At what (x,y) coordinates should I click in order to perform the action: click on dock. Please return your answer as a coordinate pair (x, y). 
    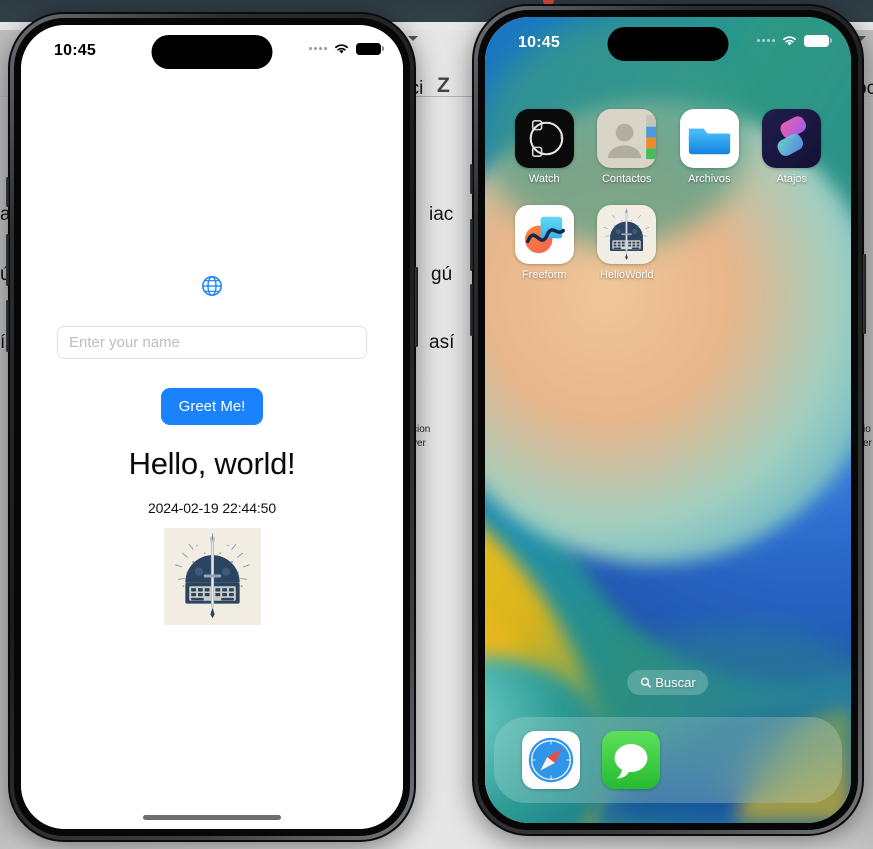
    Looking at the image, I should click on (668, 760).